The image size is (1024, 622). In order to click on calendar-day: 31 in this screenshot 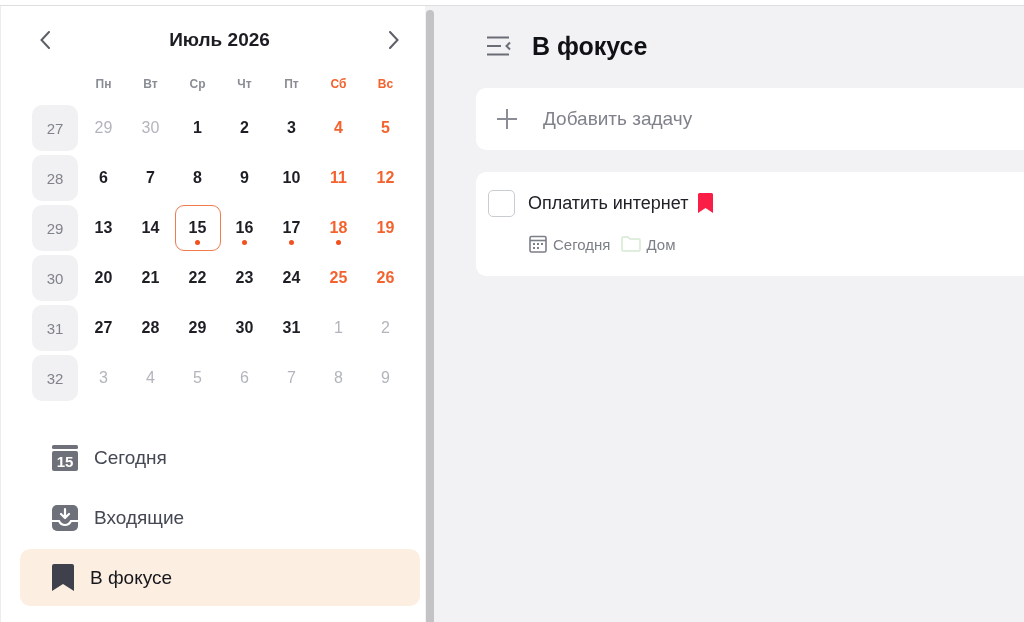, I will do `click(291, 328)`.